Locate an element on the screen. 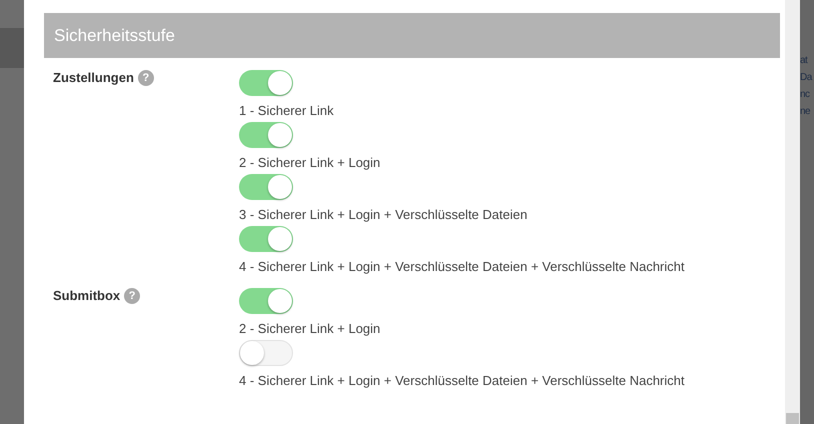 The width and height of the screenshot is (814, 424). option-label: 3 - Sicherer Link + Login + Verschlüsselte Dateien is located at coordinates (383, 215).